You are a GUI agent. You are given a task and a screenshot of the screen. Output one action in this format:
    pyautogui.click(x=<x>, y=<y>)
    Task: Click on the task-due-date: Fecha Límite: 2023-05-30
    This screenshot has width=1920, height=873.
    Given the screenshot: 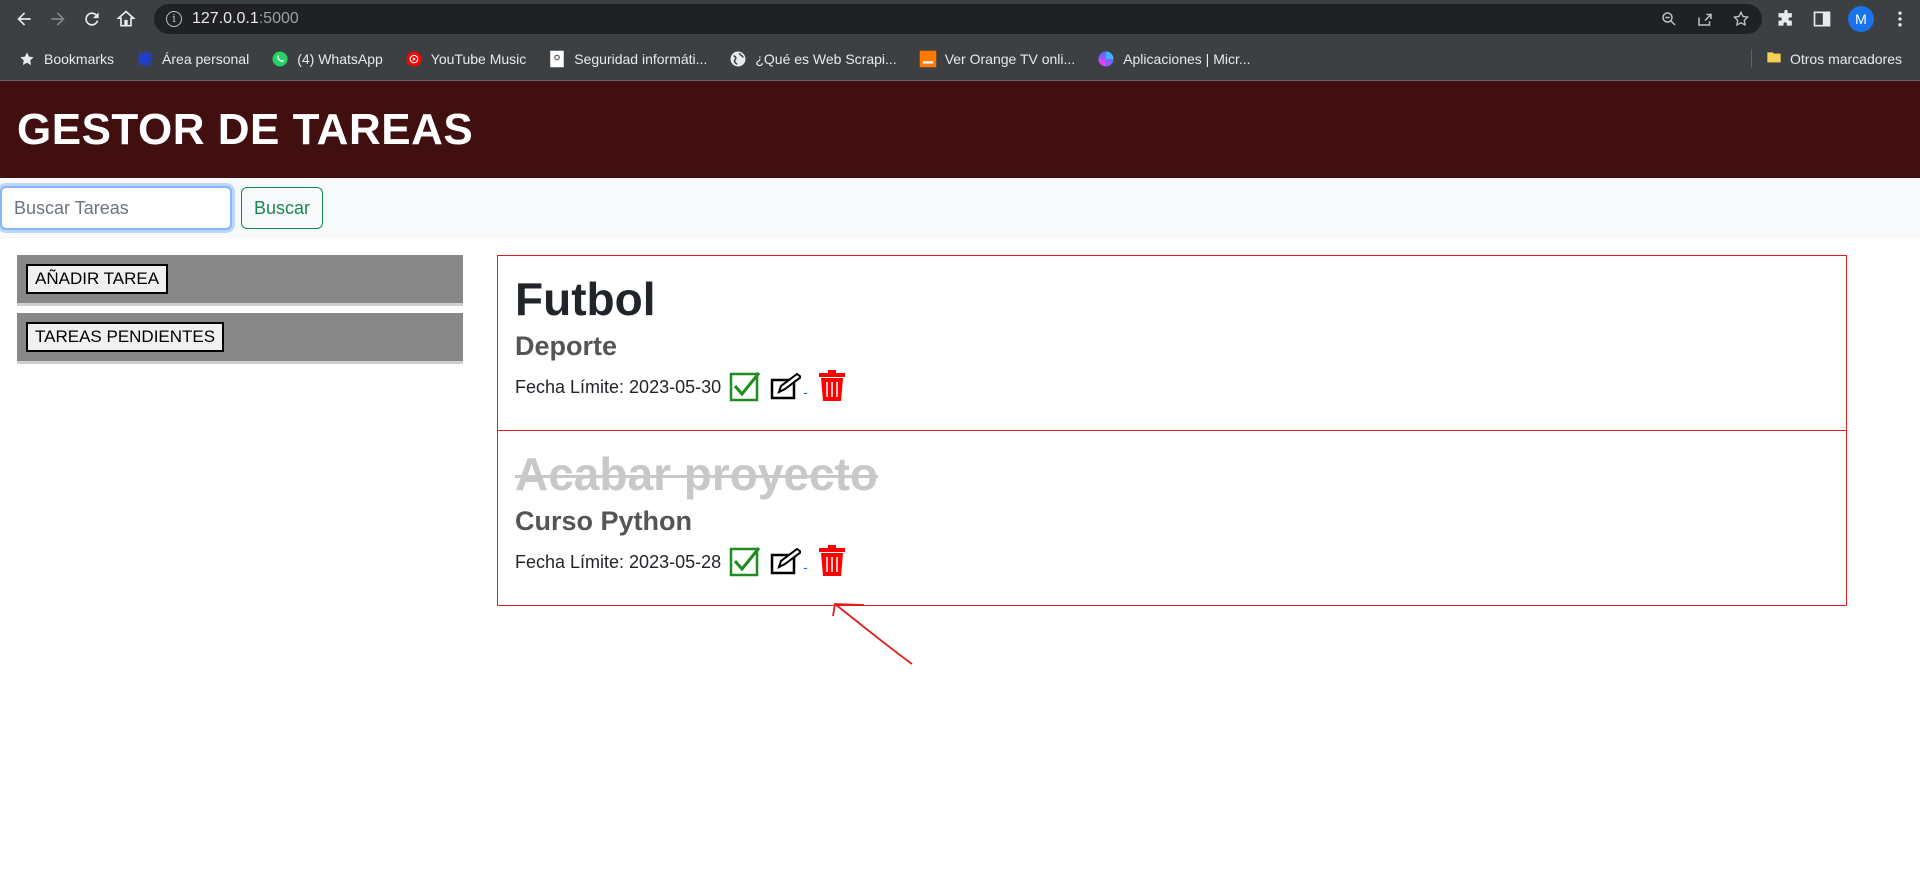 What is the action you would take?
    pyautogui.click(x=618, y=386)
    